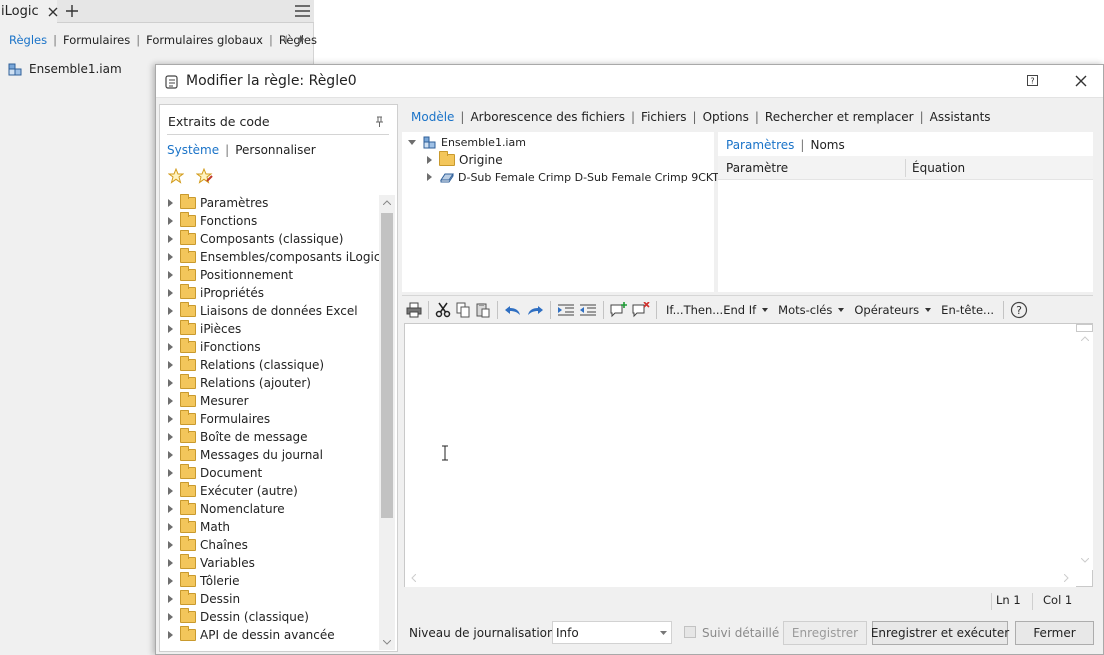 The width and height of the screenshot is (1104, 655). I want to click on snippet-category: API de dessin avancée, so click(251, 635).